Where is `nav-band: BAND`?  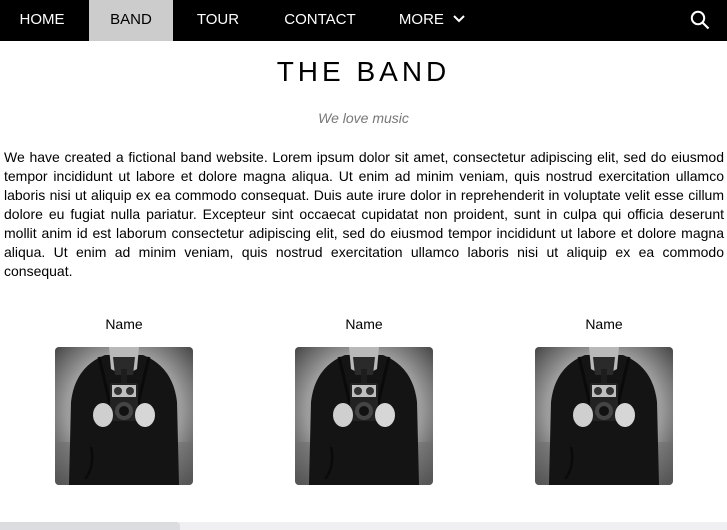
nav-band: BAND is located at coordinates (131, 20).